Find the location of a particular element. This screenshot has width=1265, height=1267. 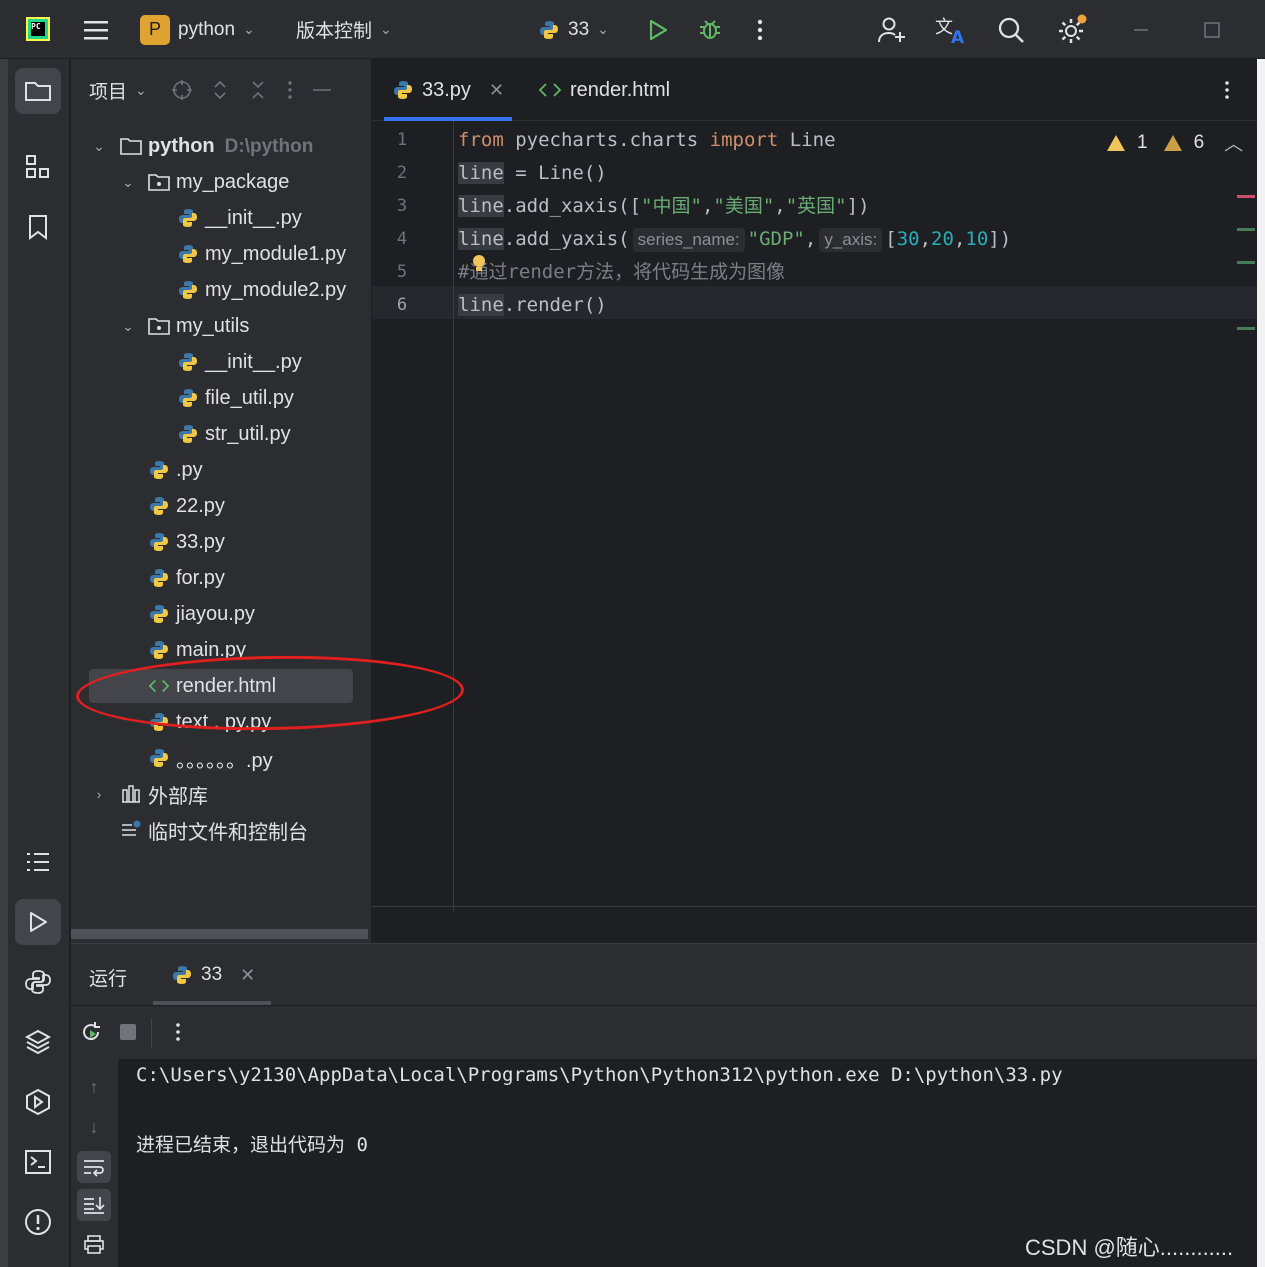

tab-33-py: 33.py ✕ is located at coordinates (448, 90).